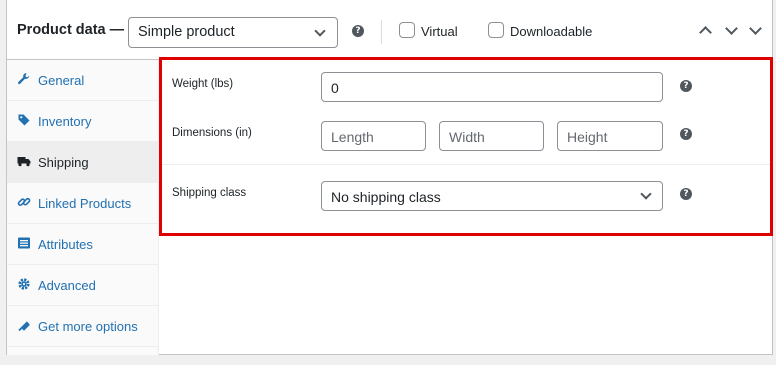 The height and width of the screenshot is (365, 776). What do you see at coordinates (24, 284) in the screenshot?
I see `gear-icon` at bounding box center [24, 284].